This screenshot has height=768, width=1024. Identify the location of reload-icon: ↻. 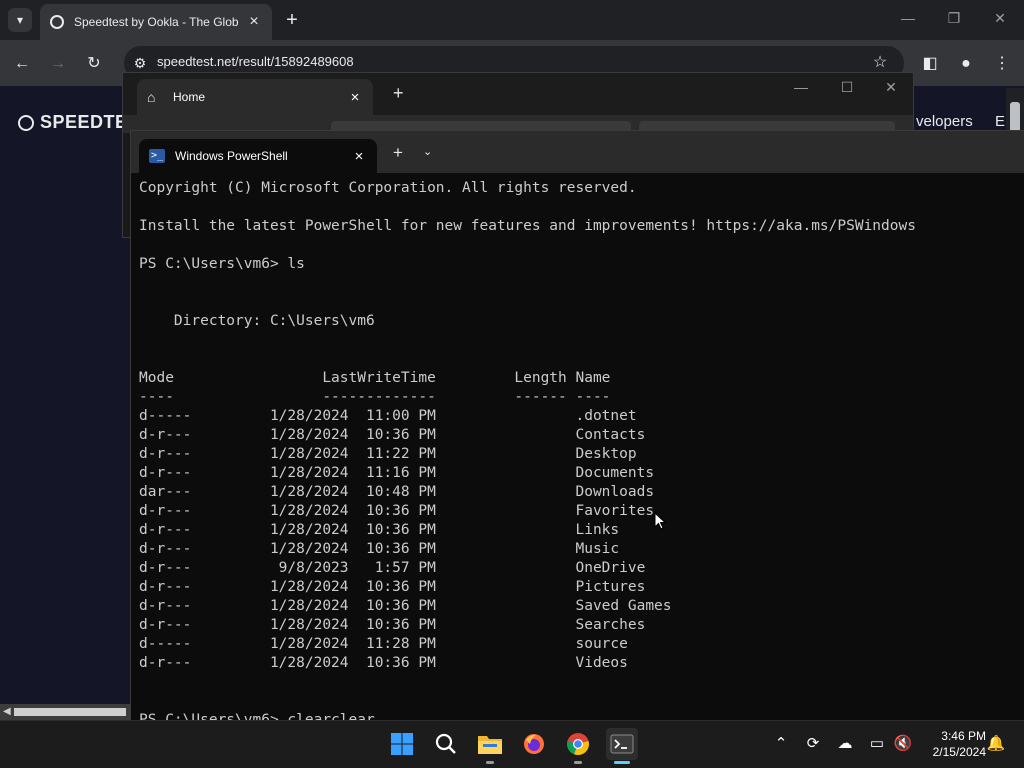
(94, 64).